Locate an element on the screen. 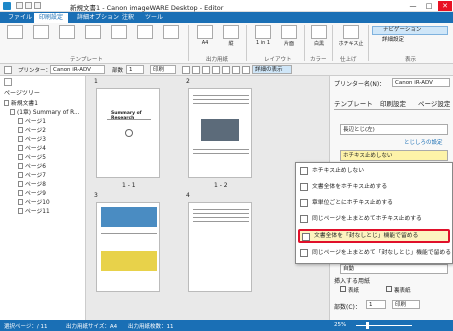 The width and height of the screenshot is (453, 331). paper-size-button: A4 is located at coordinates (205, 38).